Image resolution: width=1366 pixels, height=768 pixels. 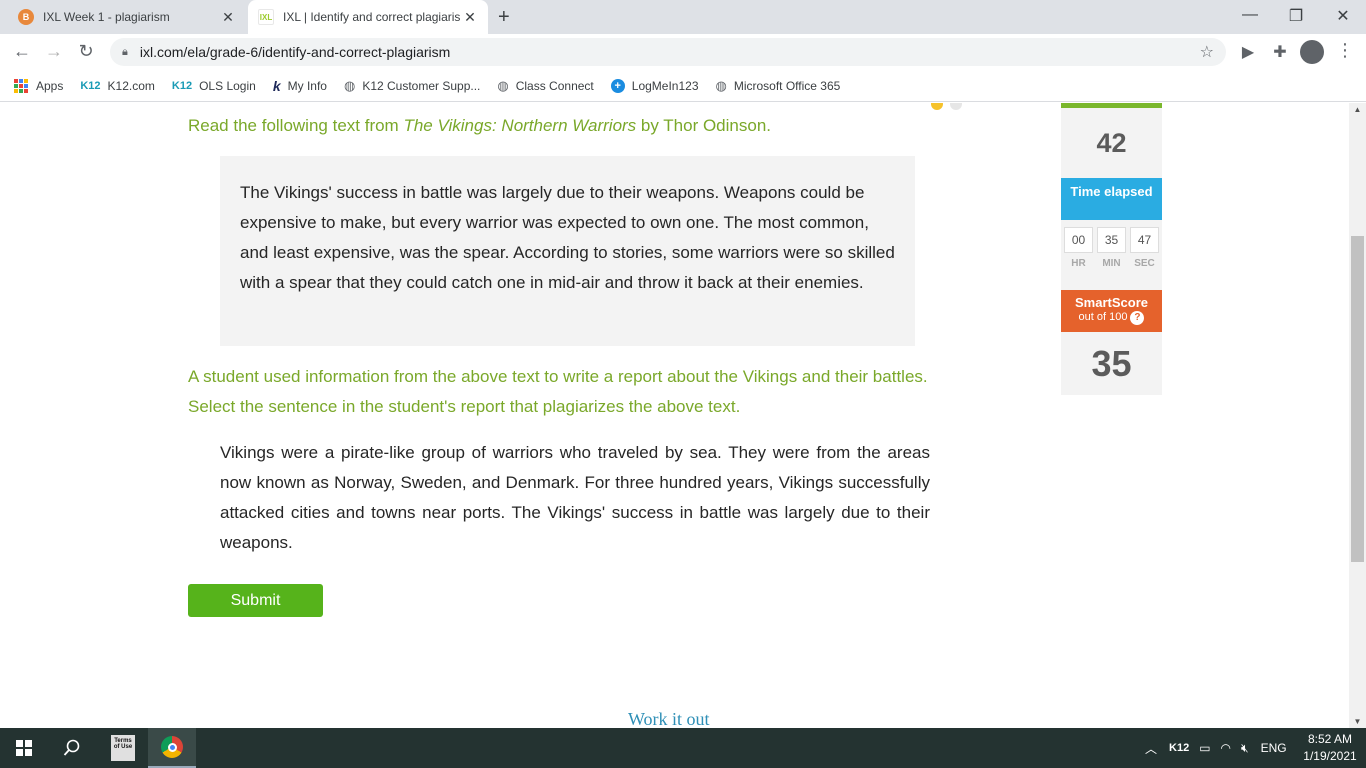 I want to click on extensions-puzzle-icon: ✚, so click(x=1280, y=52).